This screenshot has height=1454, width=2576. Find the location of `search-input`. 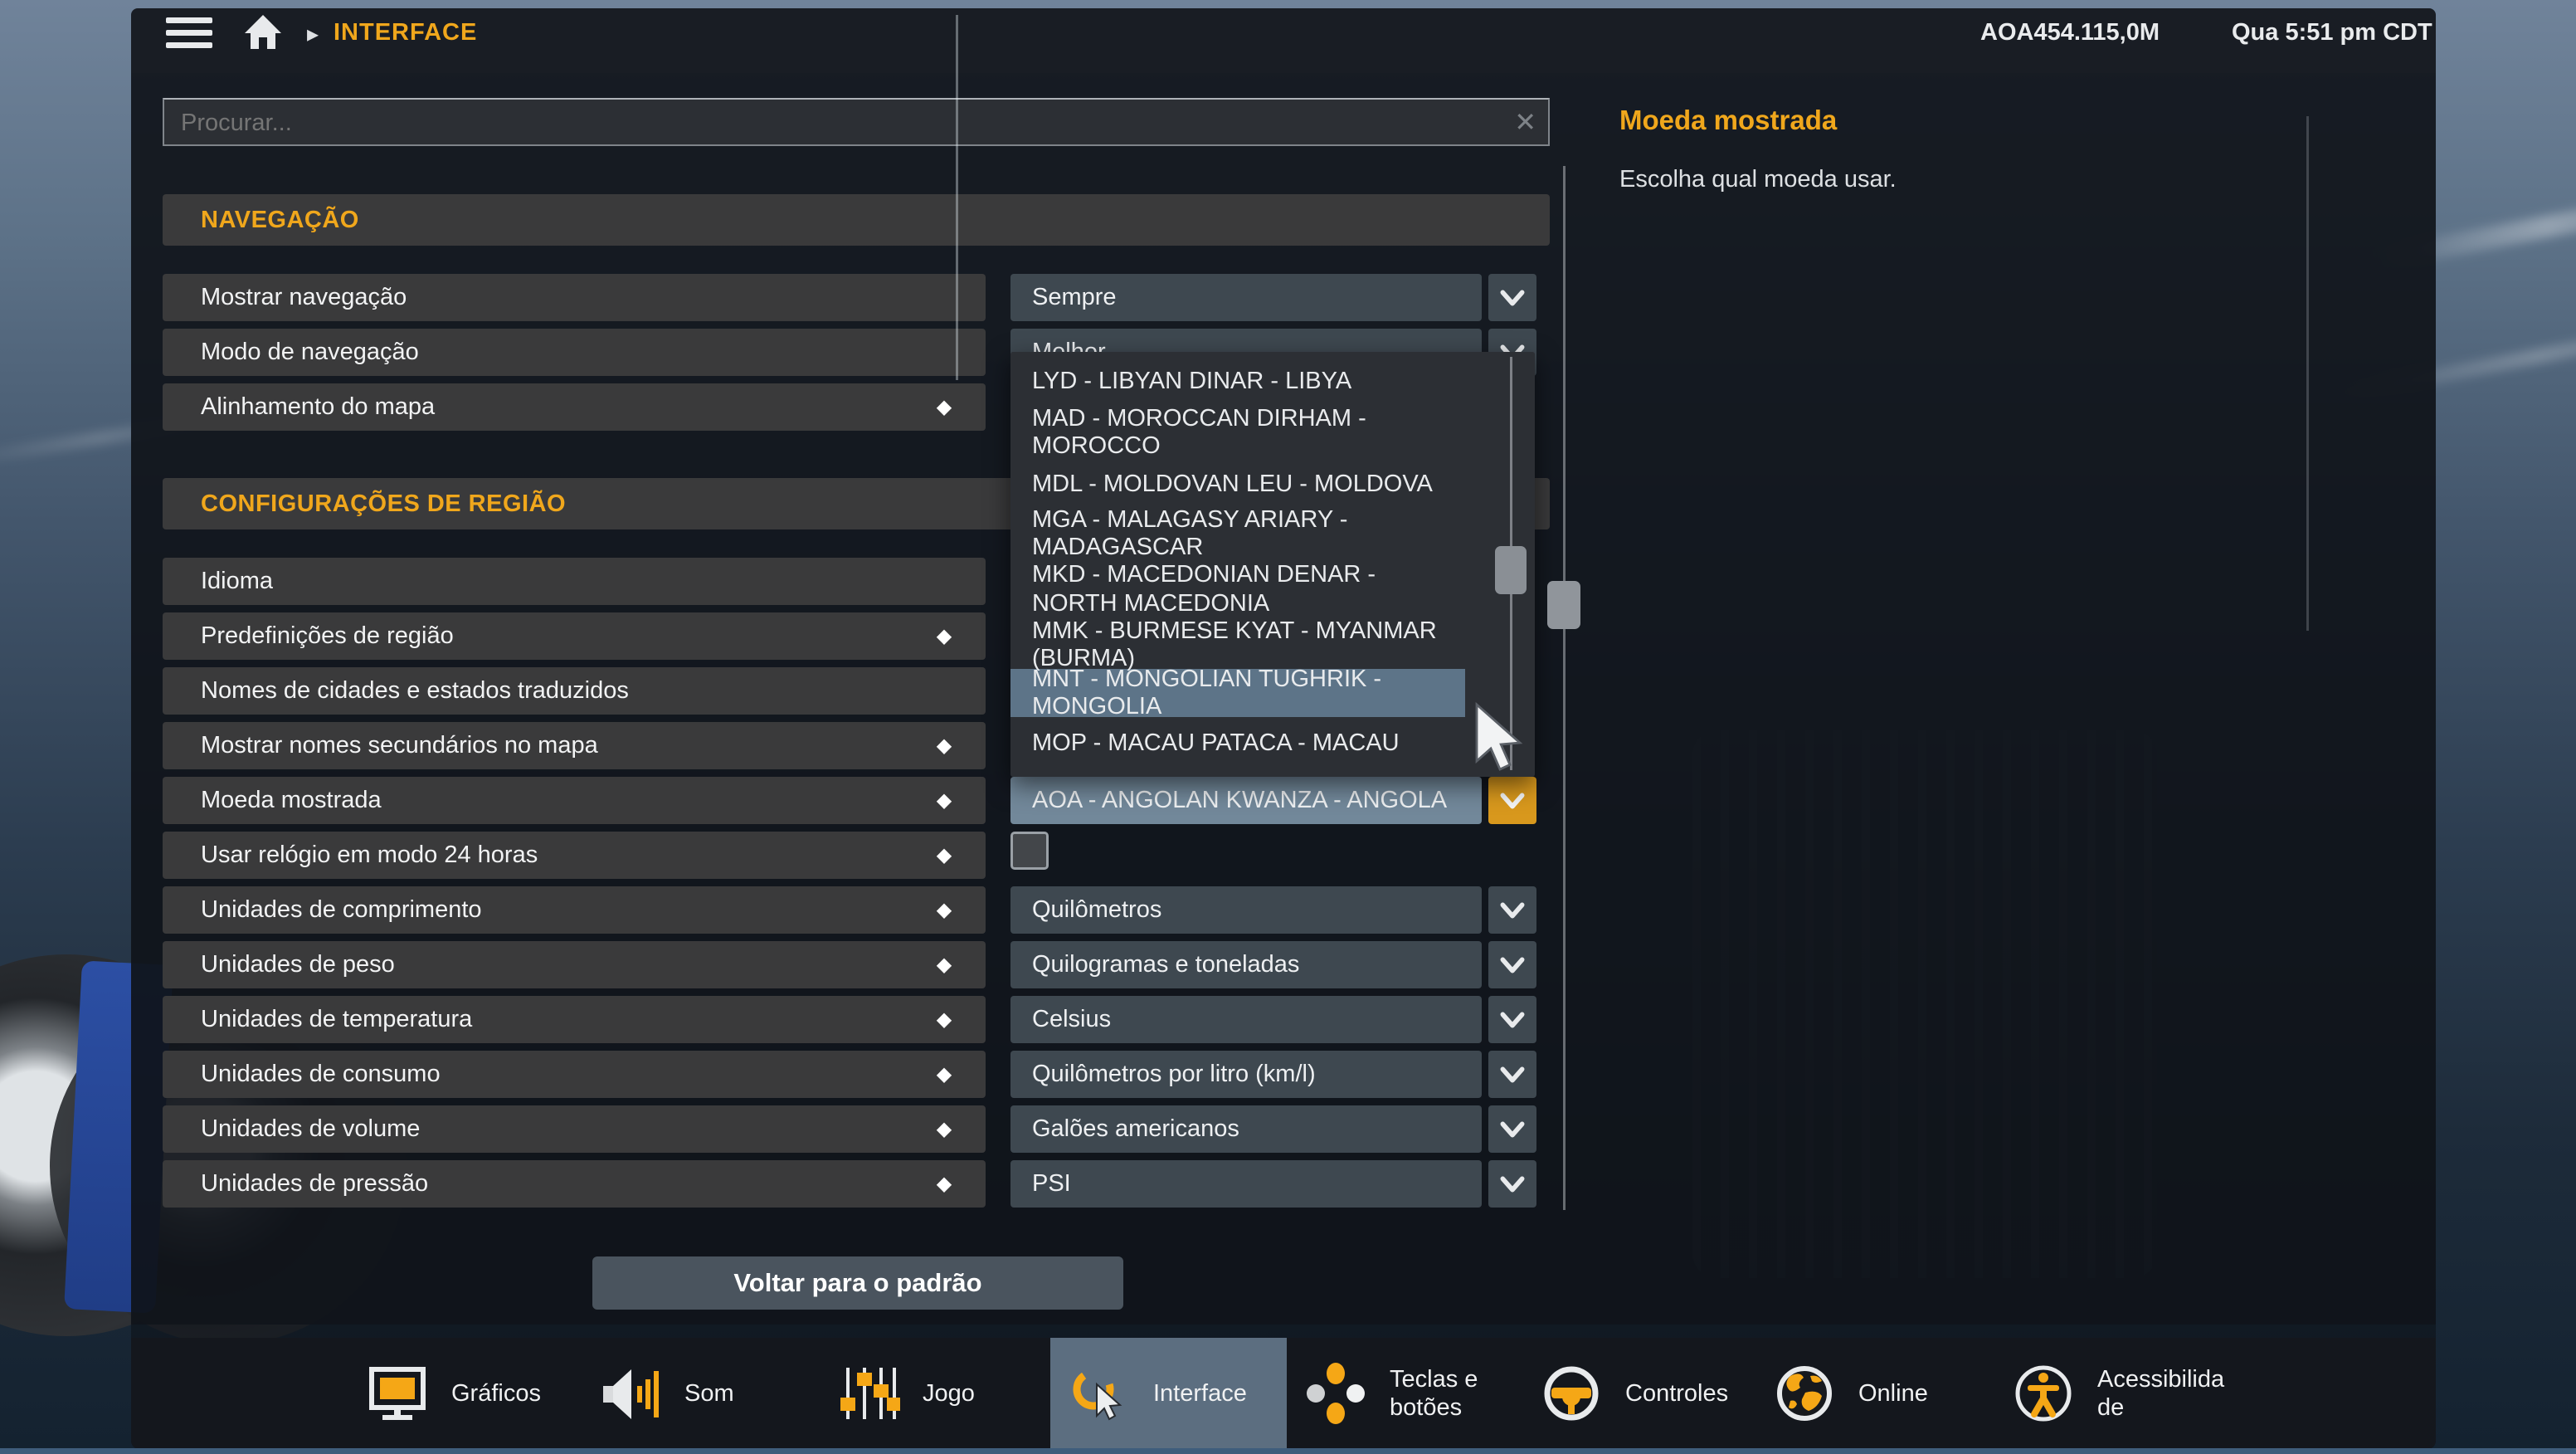

search-input is located at coordinates (828, 123).